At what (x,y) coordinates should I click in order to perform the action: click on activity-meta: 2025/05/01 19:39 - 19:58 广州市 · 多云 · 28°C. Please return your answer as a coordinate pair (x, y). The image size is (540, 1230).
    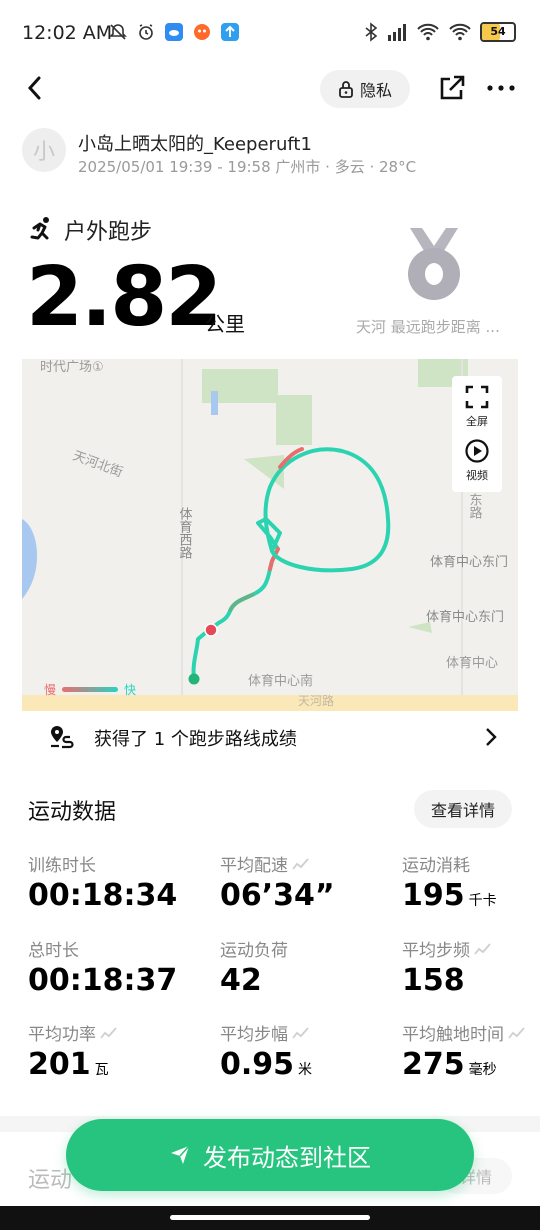
    Looking at the image, I should click on (247, 167).